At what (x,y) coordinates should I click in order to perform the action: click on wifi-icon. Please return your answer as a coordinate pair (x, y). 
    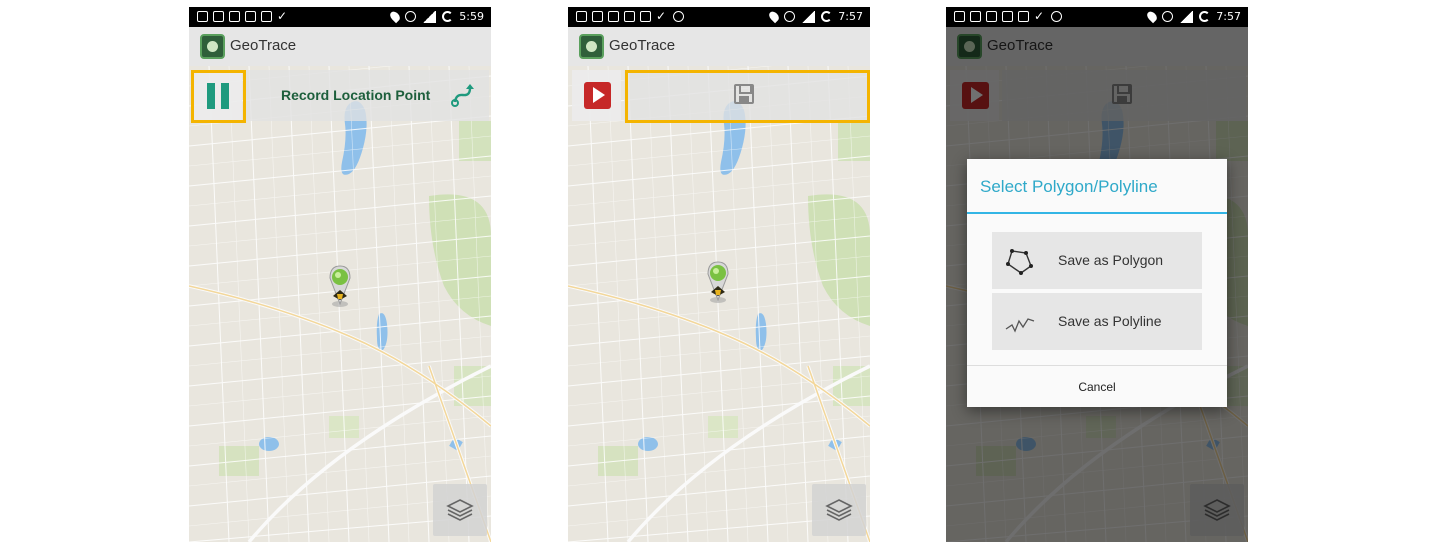
    Looking at the image, I should click on (218, 16).